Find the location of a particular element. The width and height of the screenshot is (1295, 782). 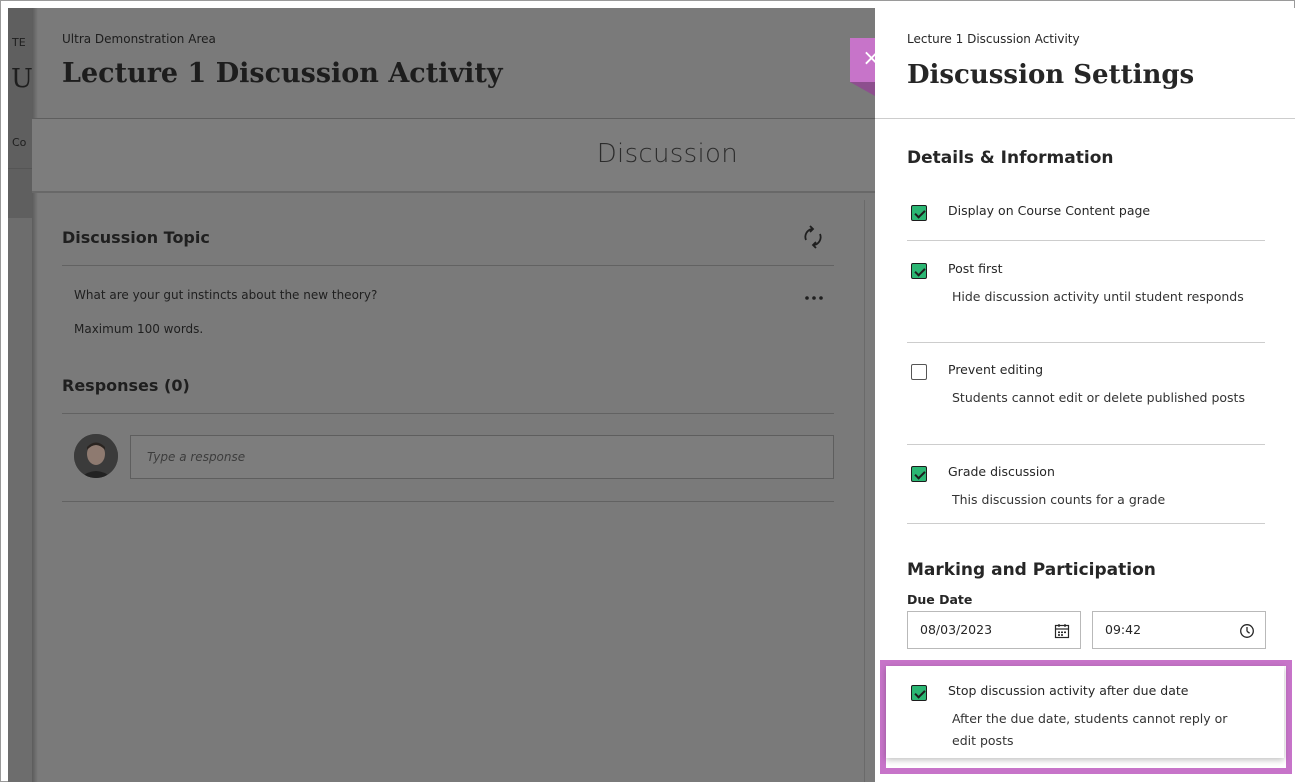

setting-description: This discussion counts for a grade is located at coordinates (1059, 499).